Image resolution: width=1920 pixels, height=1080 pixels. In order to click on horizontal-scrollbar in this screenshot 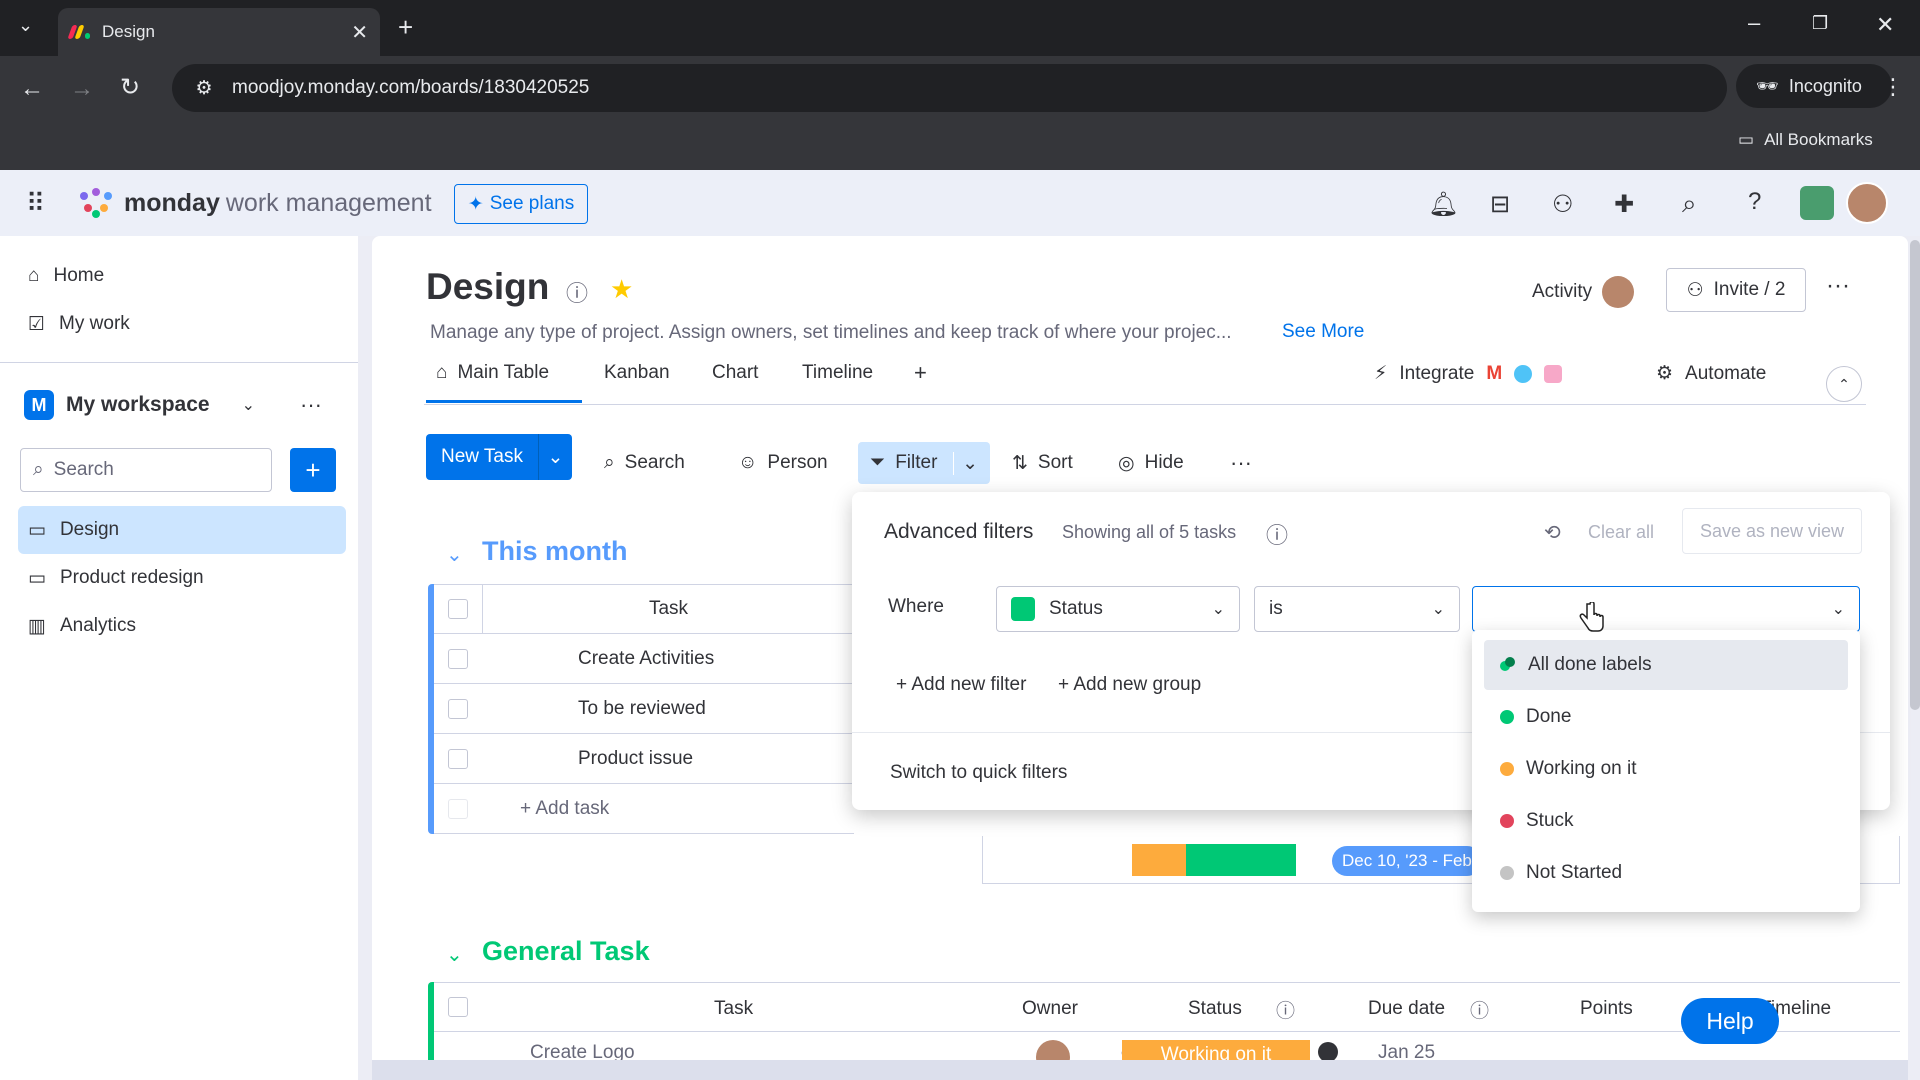, I will do `click(1140, 1070)`.